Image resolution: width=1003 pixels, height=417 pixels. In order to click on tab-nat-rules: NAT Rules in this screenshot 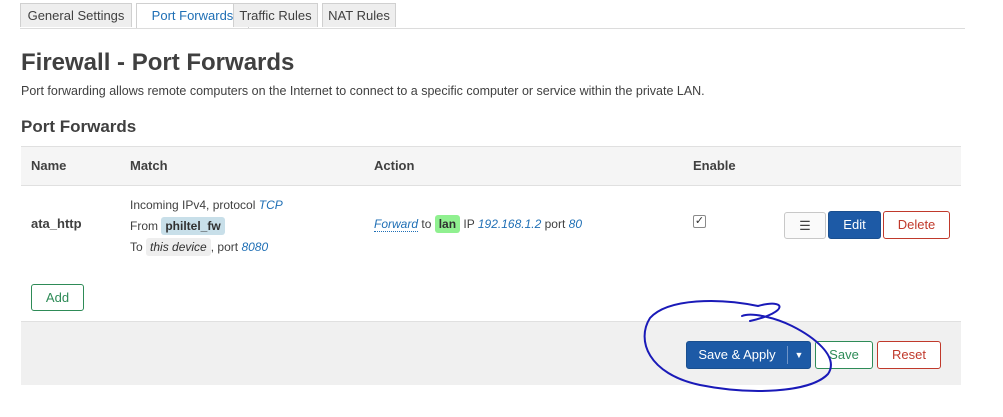, I will do `click(359, 15)`.